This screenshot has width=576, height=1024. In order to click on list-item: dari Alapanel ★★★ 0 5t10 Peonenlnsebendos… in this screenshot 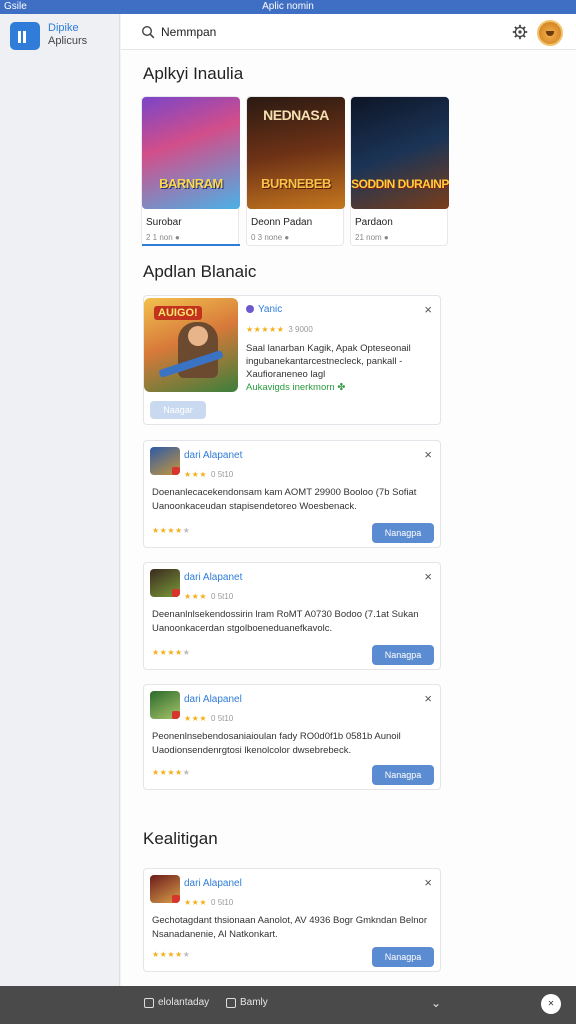, I will do `click(292, 737)`.